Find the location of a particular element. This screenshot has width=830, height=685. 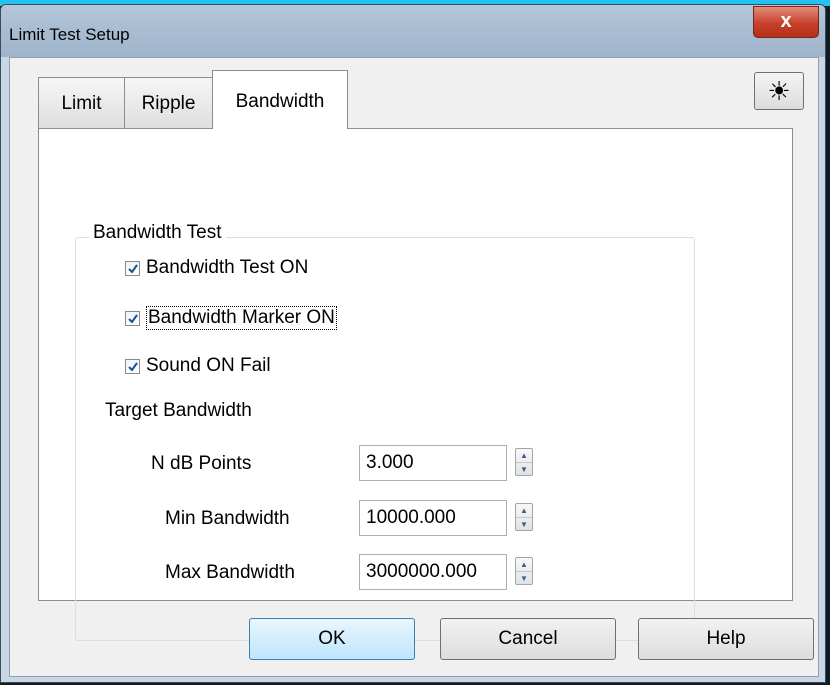

tab-ripple-label: Ripple is located at coordinates (168, 103).